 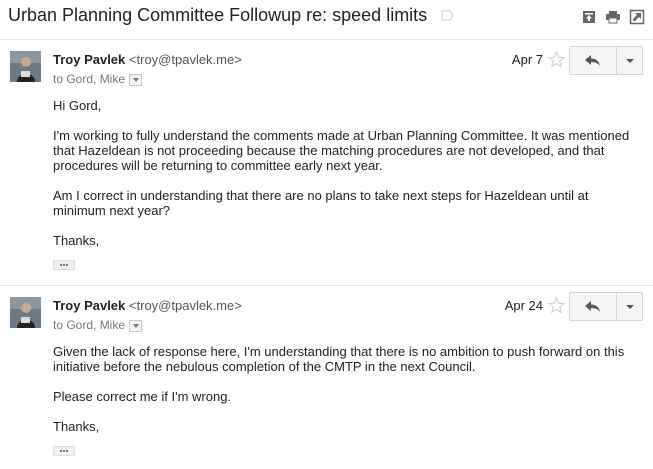 What do you see at coordinates (523, 305) in the screenshot?
I see `message-date: Apr 24` at bounding box center [523, 305].